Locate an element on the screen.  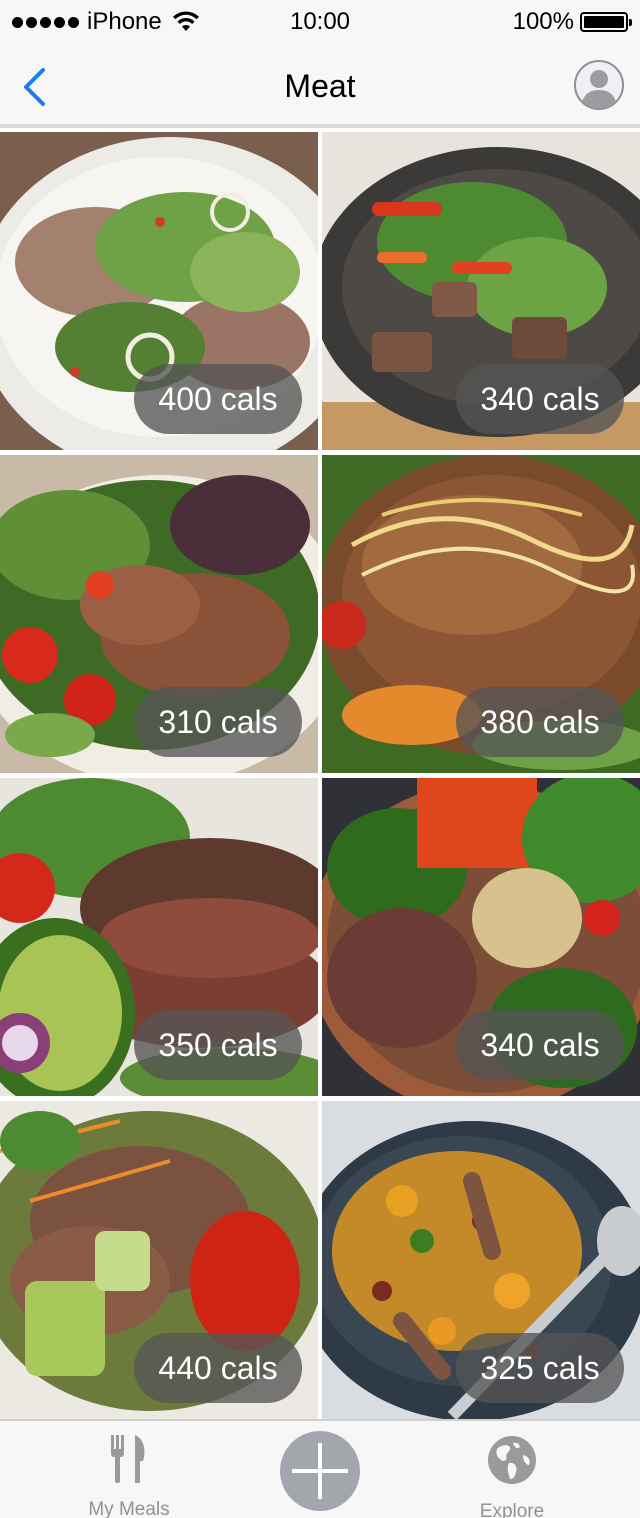
calories-badge: 400 cals is located at coordinates (218, 399).